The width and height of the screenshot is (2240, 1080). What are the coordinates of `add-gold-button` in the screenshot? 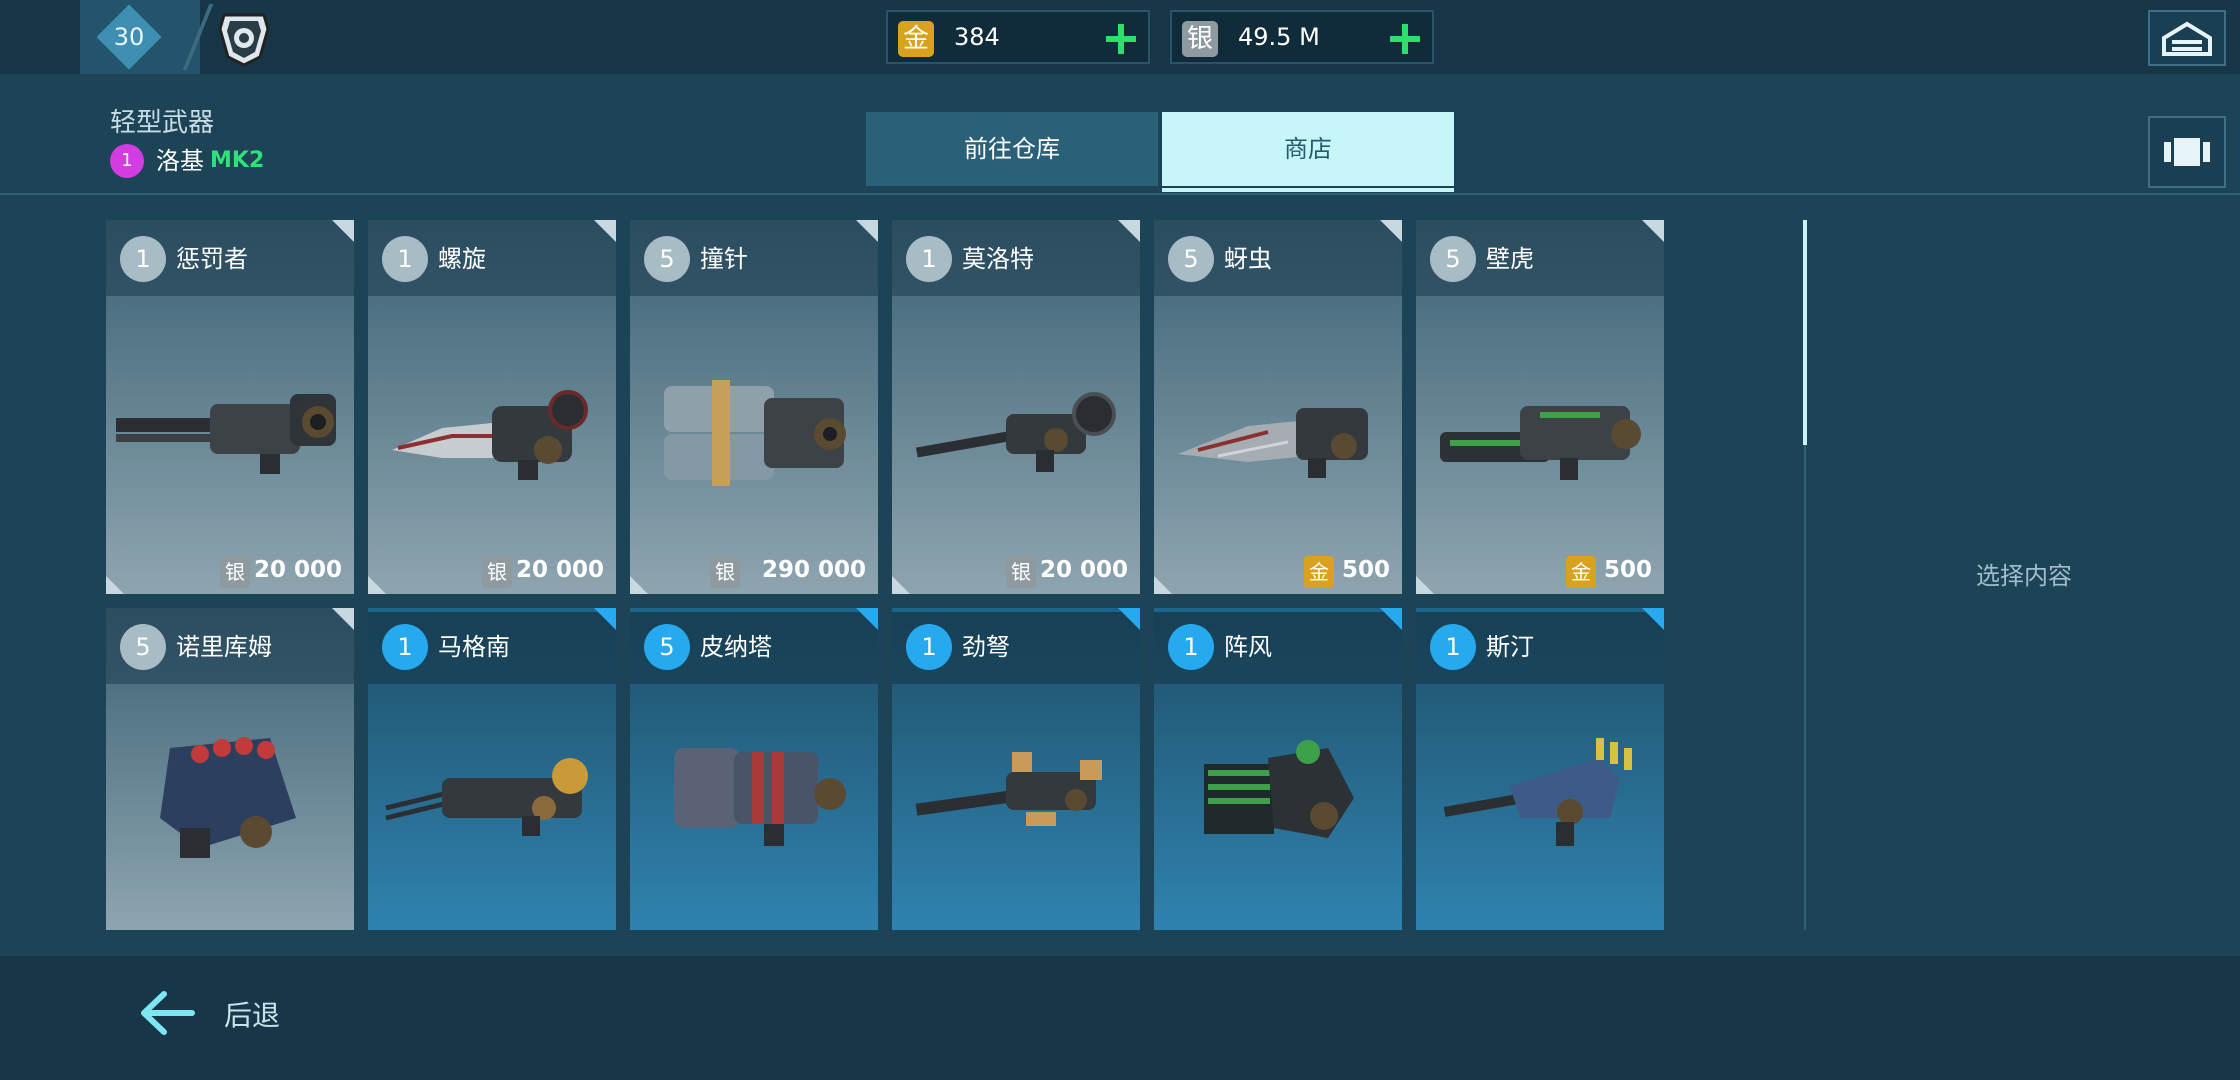 It's located at (1121, 39).